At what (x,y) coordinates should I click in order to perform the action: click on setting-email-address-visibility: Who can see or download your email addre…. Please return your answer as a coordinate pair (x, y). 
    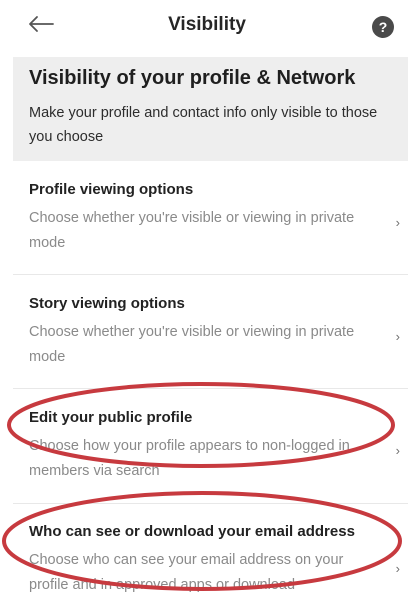
    Looking at the image, I should click on (210, 561).